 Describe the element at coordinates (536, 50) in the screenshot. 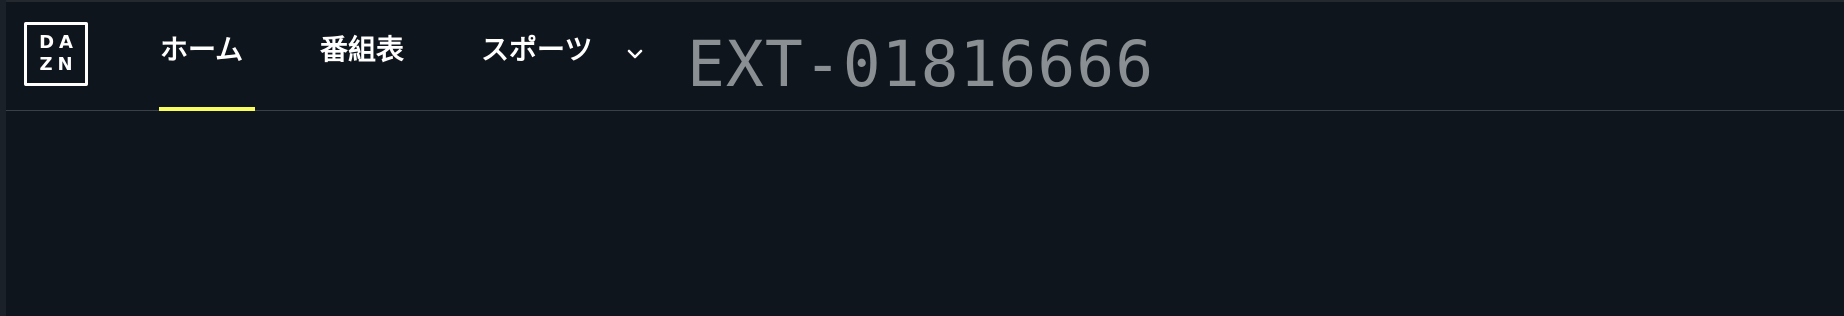

I see `nav-sports: スポーツ` at that location.